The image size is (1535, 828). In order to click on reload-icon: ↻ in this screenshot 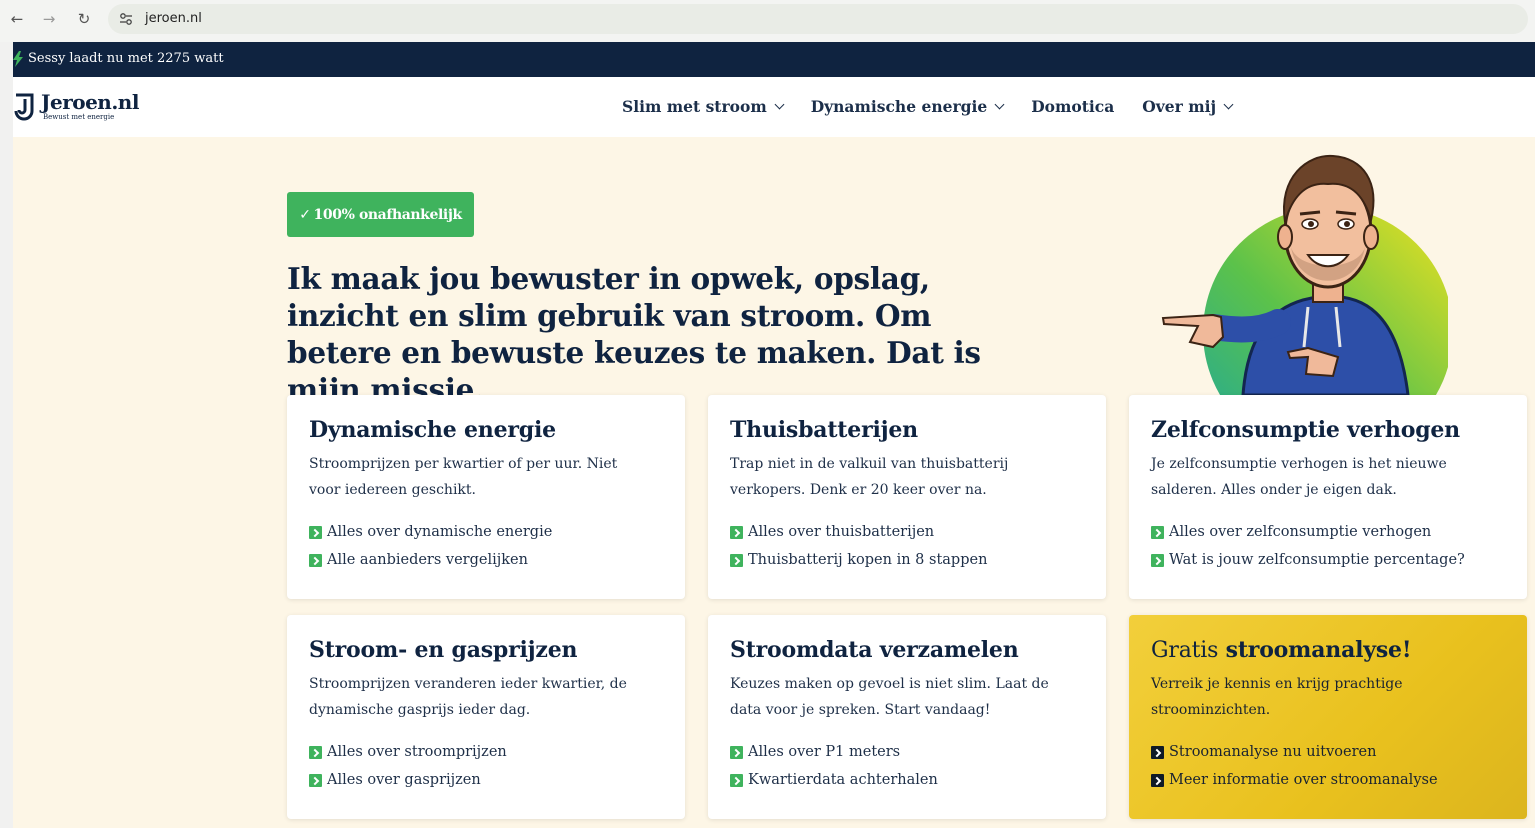, I will do `click(84, 19)`.